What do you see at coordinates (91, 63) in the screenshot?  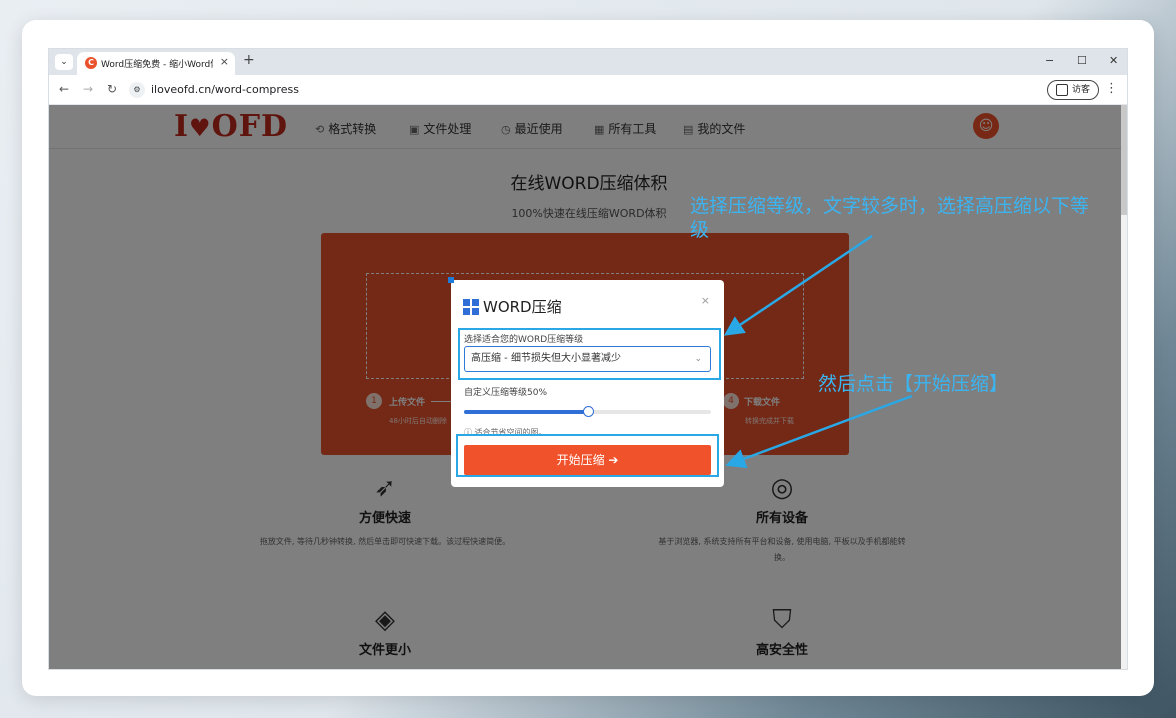 I see `site-favicon-icon: C` at bounding box center [91, 63].